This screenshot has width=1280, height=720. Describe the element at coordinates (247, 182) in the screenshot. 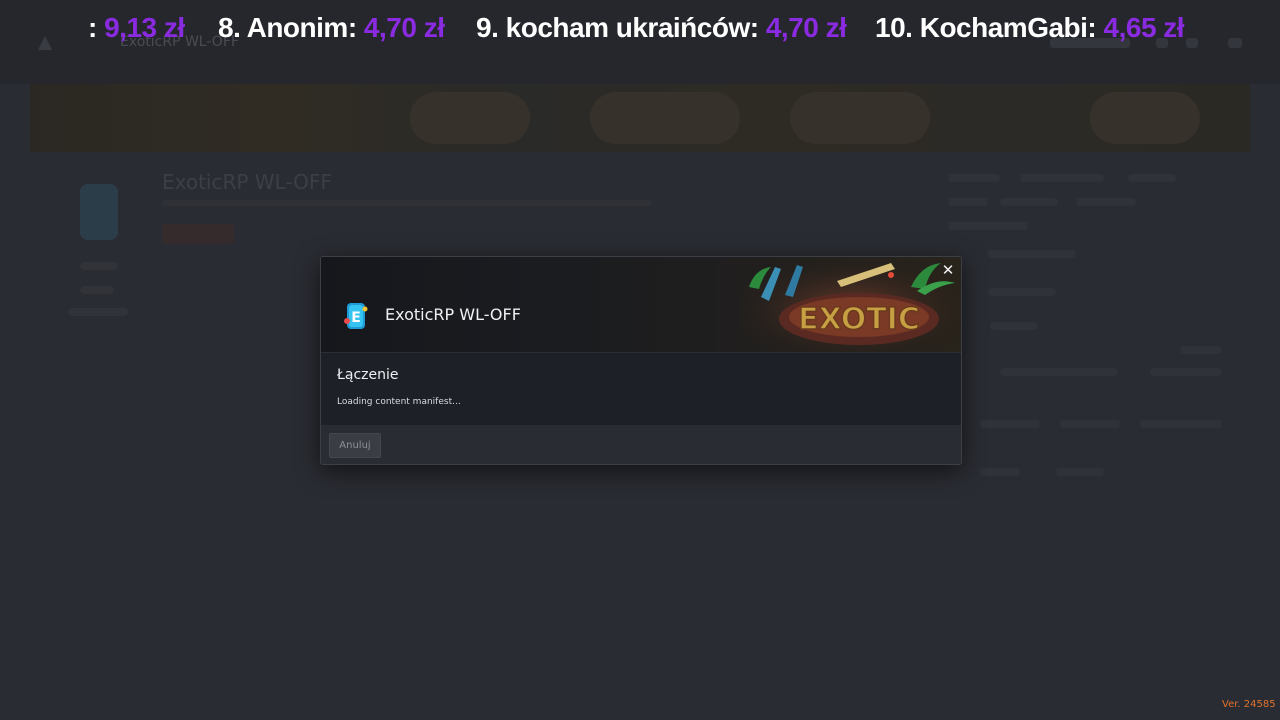

I see `server-title: ExoticRP WL-OFF` at that location.